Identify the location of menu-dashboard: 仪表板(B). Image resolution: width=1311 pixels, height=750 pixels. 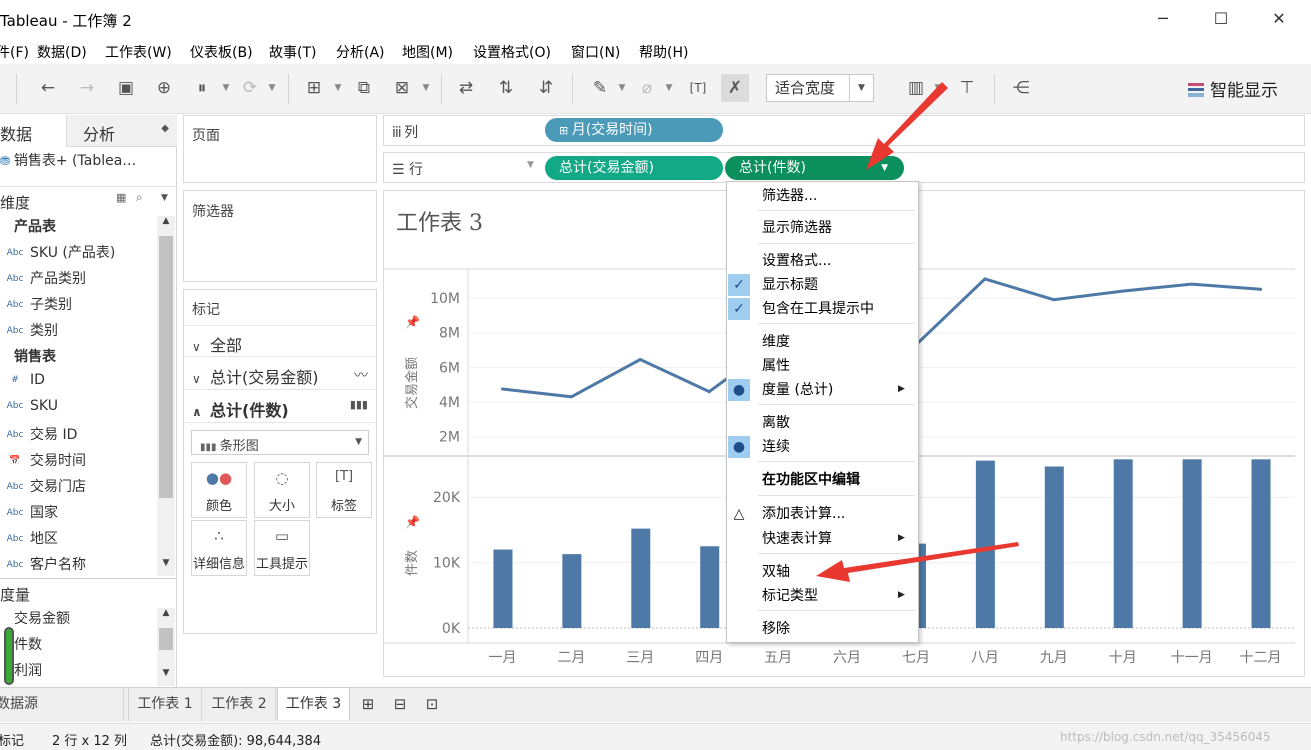
(221, 52).